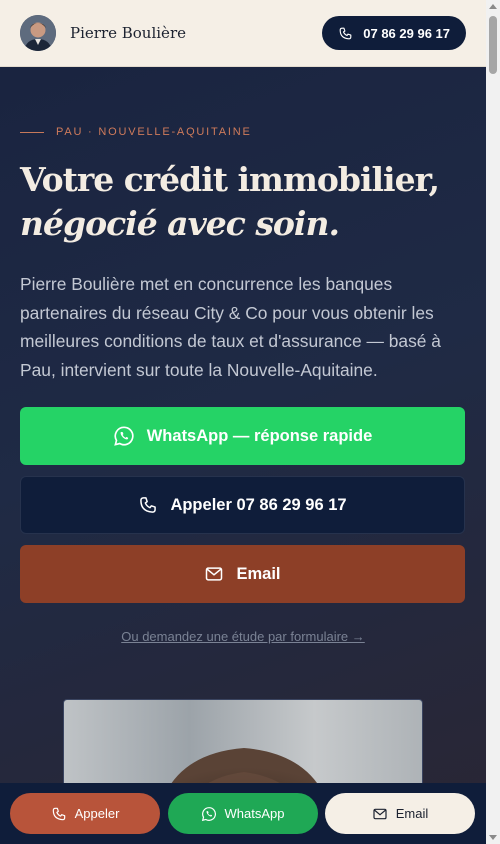 The height and width of the screenshot is (844, 500). I want to click on header-phone-label: 07 86 29 96 17, so click(406, 33).